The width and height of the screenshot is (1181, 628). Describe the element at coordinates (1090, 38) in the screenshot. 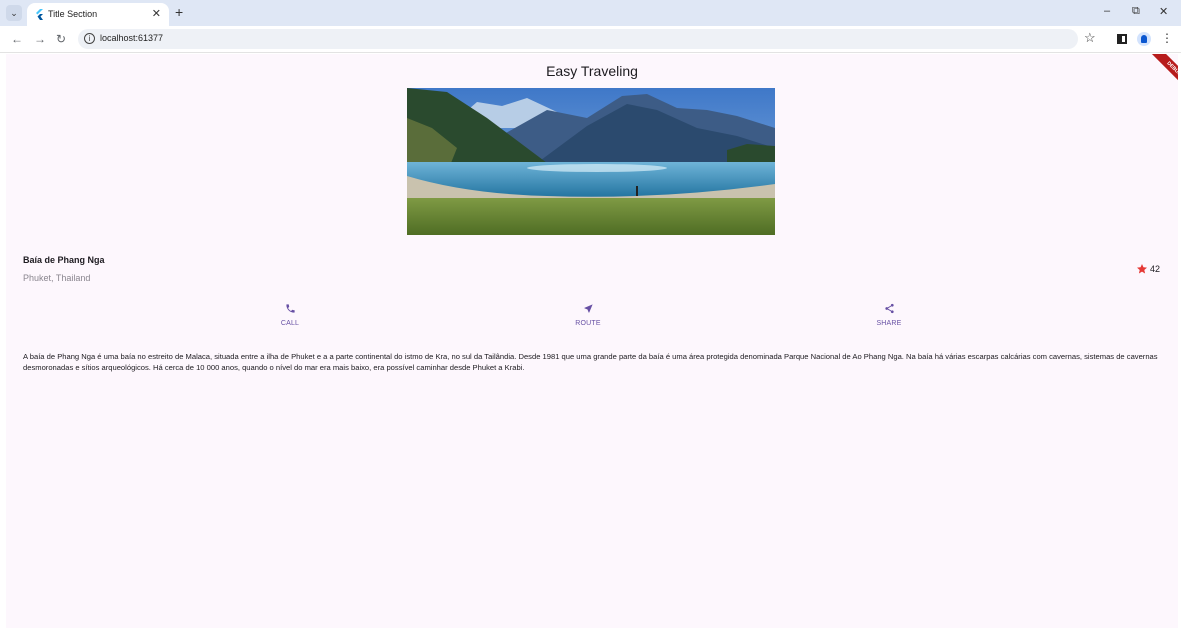

I see `bookmark-star-icon: ☆` at that location.